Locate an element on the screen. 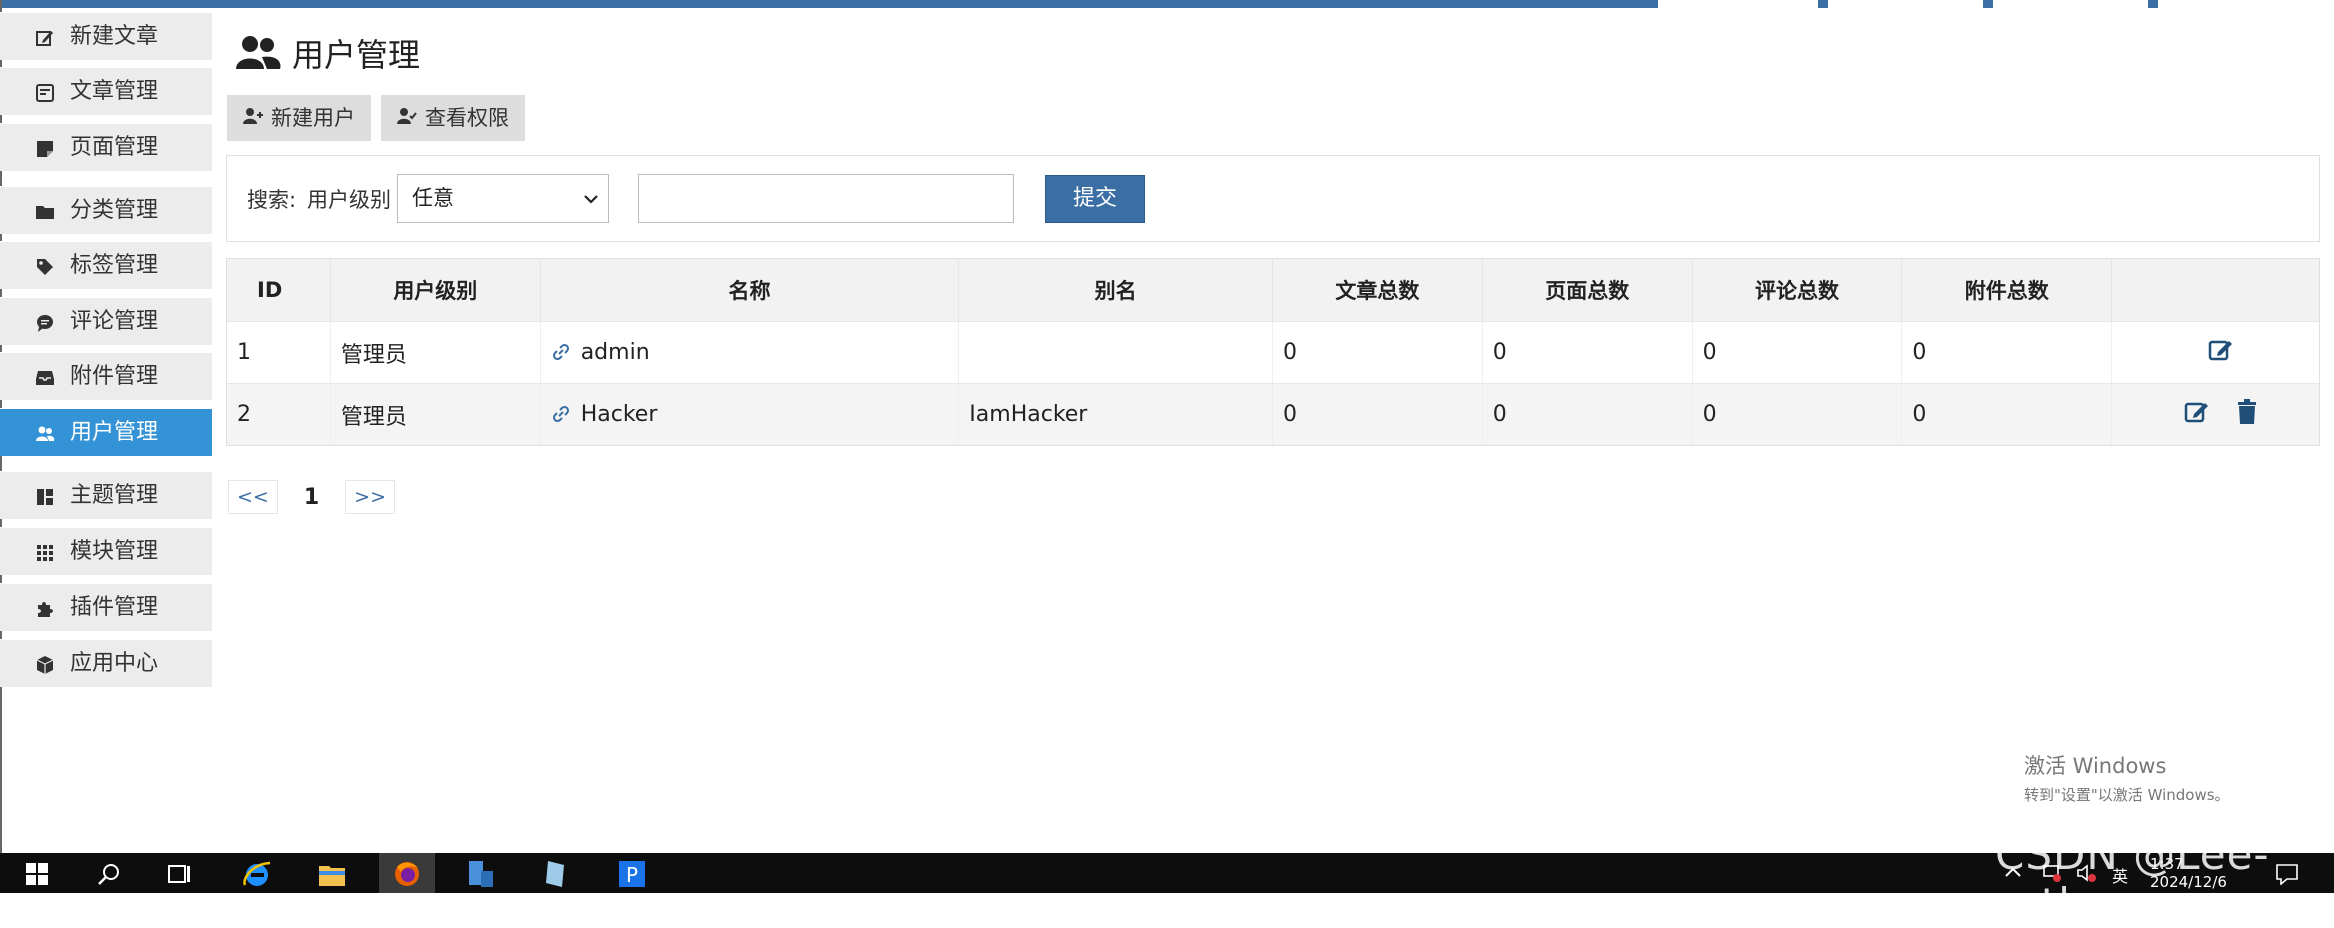 This screenshot has width=2334, height=928. search-label: 搜索: is located at coordinates (272, 200).